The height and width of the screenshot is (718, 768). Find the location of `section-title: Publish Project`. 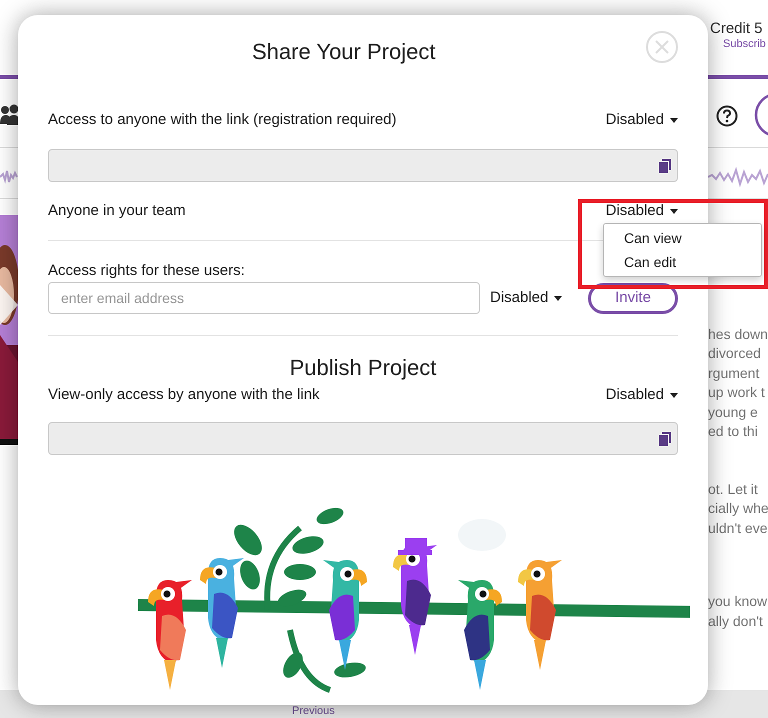

section-title: Publish Project is located at coordinates (363, 368).